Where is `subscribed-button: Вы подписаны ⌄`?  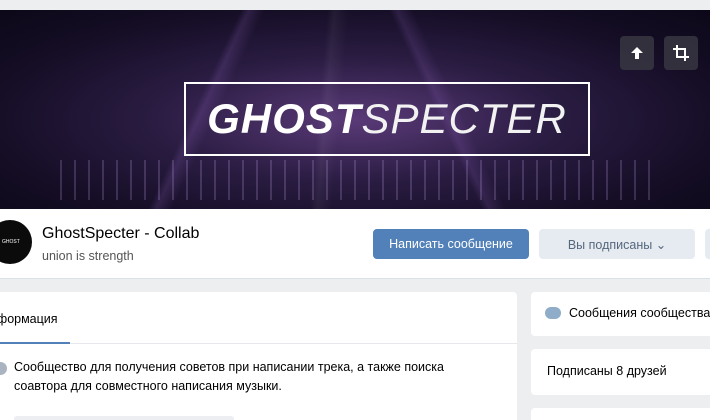
subscribed-button: Вы подписаны ⌄ is located at coordinates (617, 244).